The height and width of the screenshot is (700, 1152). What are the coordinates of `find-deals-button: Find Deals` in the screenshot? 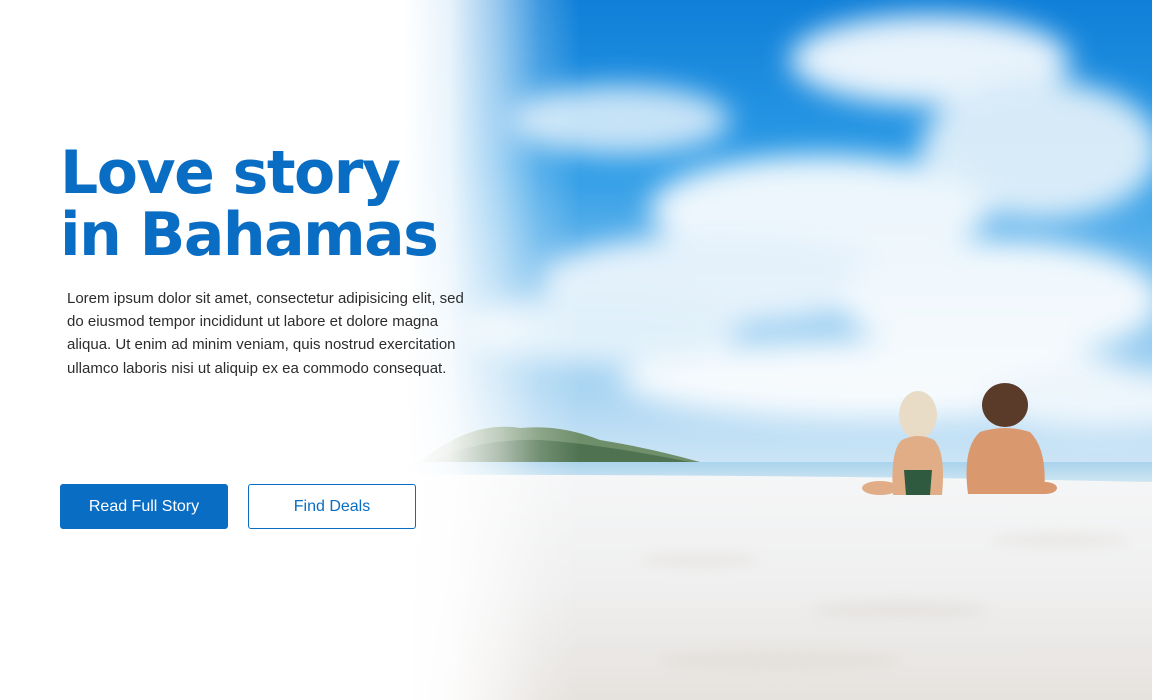 It's located at (332, 506).